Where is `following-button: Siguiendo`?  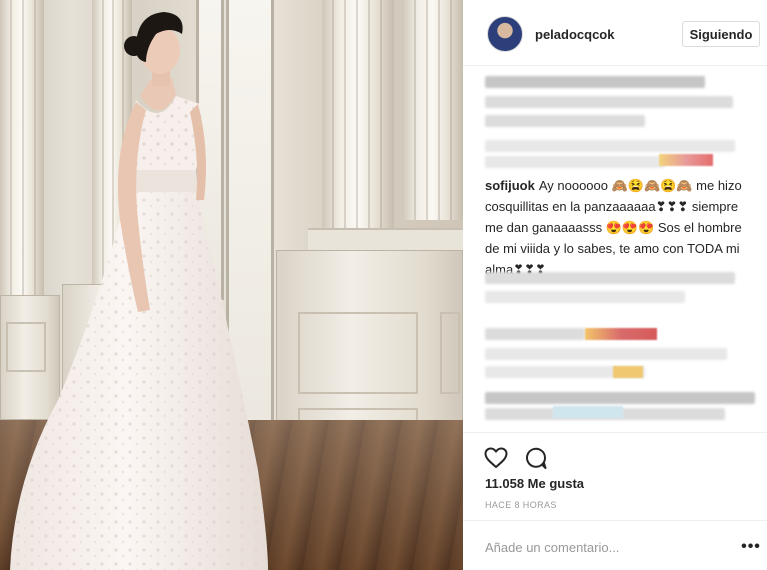 following-button: Siguiendo is located at coordinates (721, 34).